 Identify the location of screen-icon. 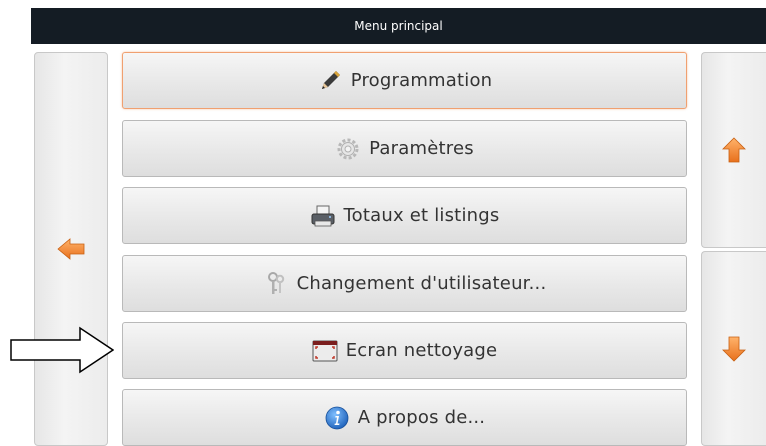
(325, 351).